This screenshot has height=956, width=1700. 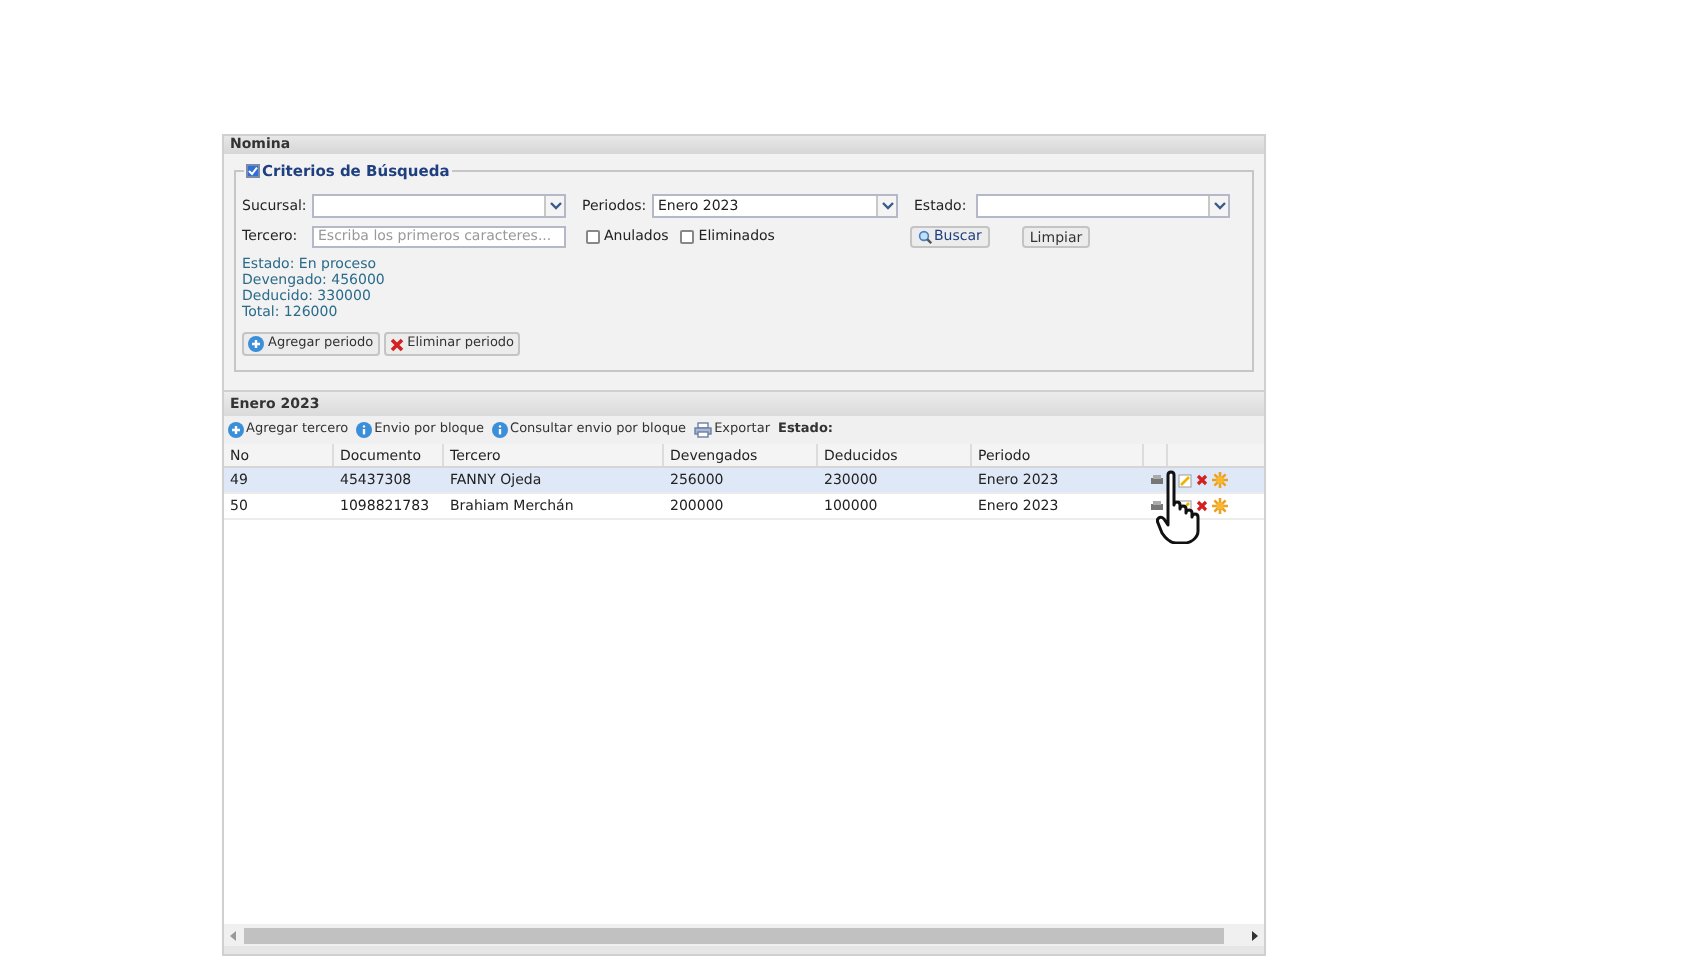 I want to click on magnifier-icon, so click(x=925, y=236).